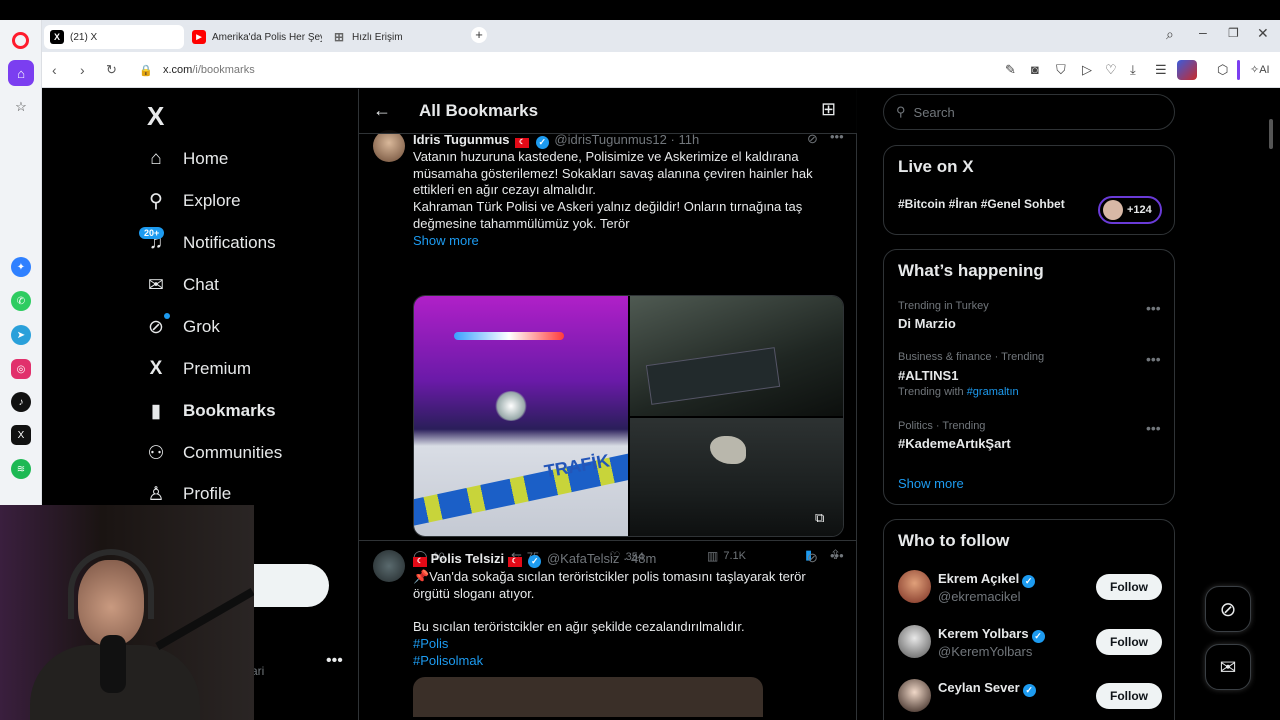  What do you see at coordinates (182, 285) in the screenshot?
I see `sidebar-item-chat: ✉ Chat` at bounding box center [182, 285].